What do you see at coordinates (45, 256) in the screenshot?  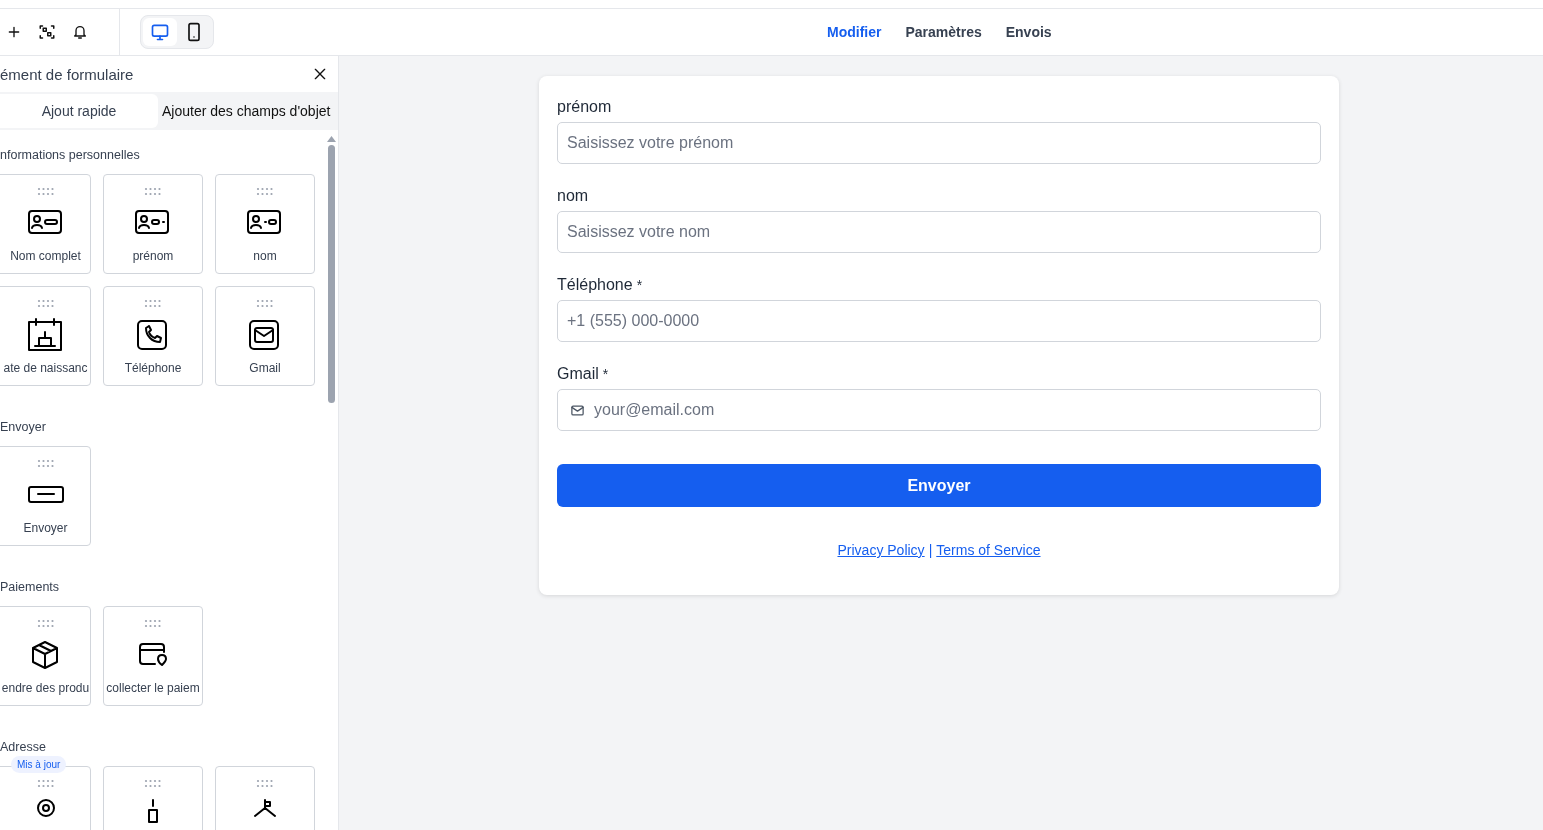 I see `tile-label: Nom complet` at bounding box center [45, 256].